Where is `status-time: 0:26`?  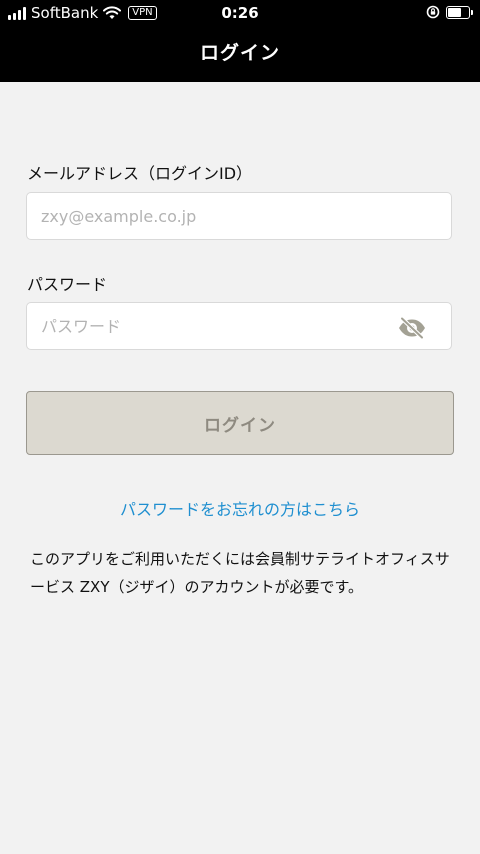 status-time: 0:26 is located at coordinates (240, 13).